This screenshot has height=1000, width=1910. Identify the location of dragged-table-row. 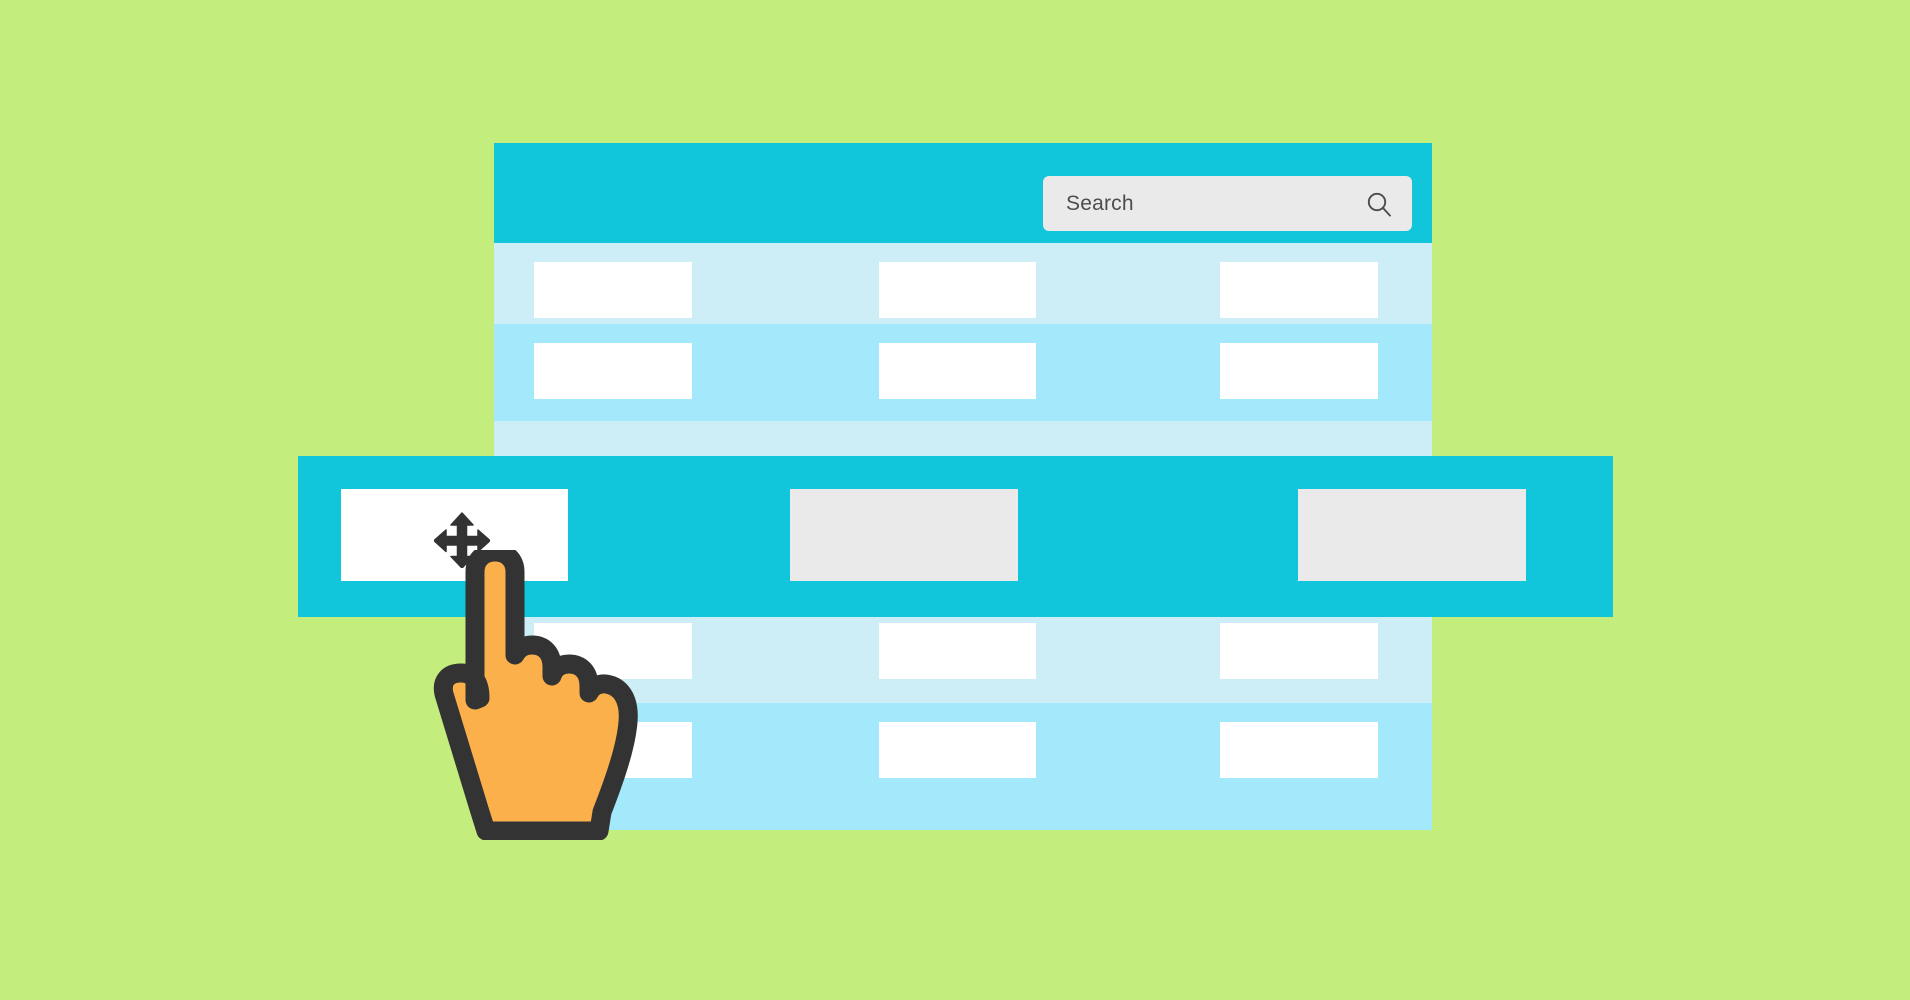
(955, 536).